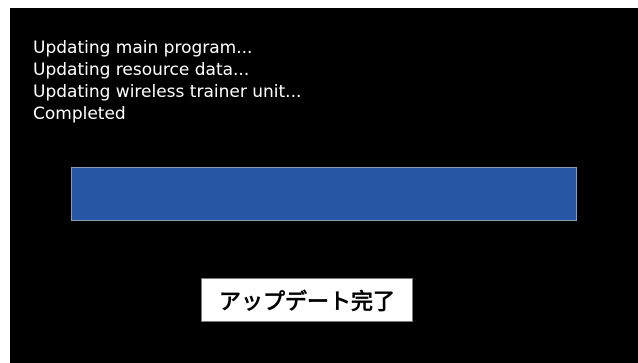  What do you see at coordinates (79, 114) in the screenshot?
I see `log-line-completed: Completed` at bounding box center [79, 114].